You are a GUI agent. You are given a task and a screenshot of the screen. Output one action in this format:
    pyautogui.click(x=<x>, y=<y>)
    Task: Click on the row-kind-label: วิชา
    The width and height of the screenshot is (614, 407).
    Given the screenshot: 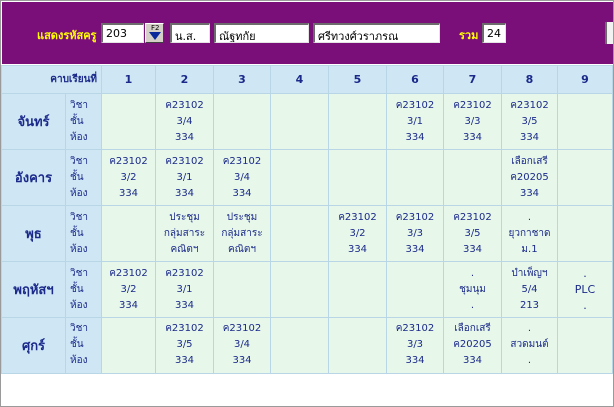 What is the action you would take?
    pyautogui.click(x=79, y=161)
    